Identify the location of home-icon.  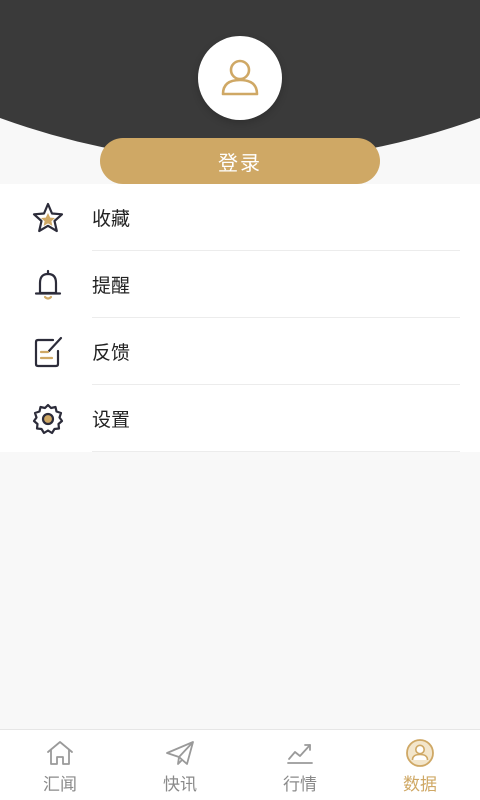
(60, 753).